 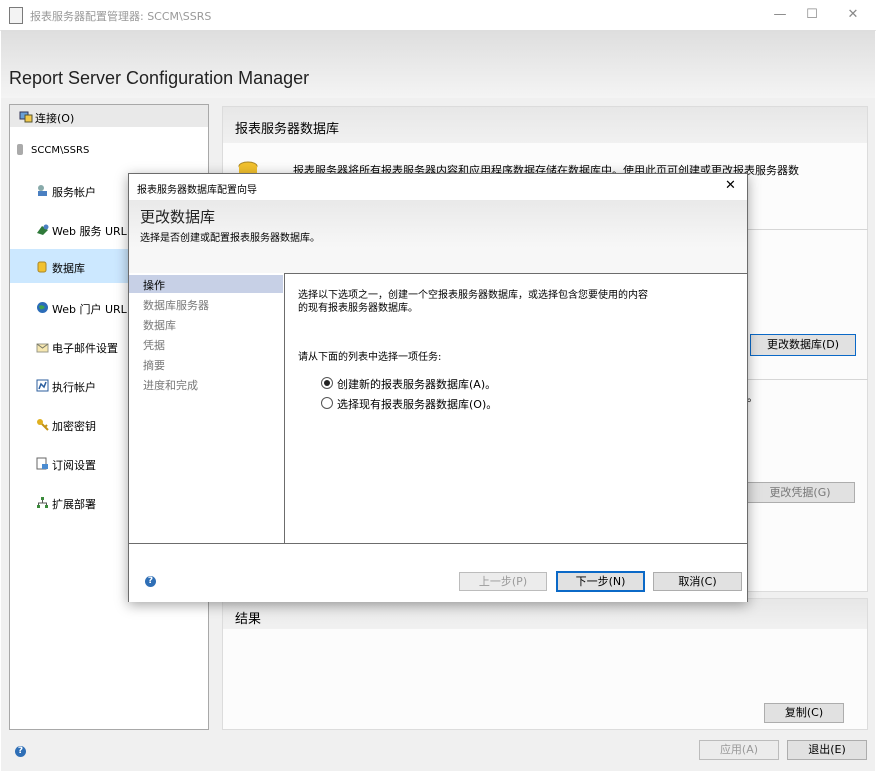 I want to click on results-header: 结果, so click(x=545, y=614).